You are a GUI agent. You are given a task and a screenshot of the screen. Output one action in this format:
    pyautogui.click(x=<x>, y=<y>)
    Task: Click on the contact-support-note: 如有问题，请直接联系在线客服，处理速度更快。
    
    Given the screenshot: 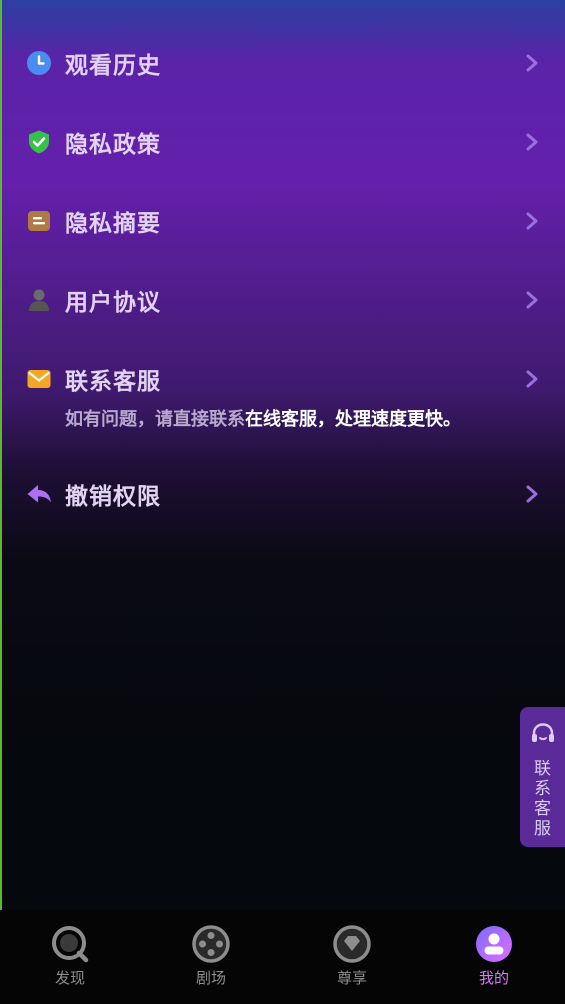 What is the action you would take?
    pyautogui.click(x=263, y=418)
    